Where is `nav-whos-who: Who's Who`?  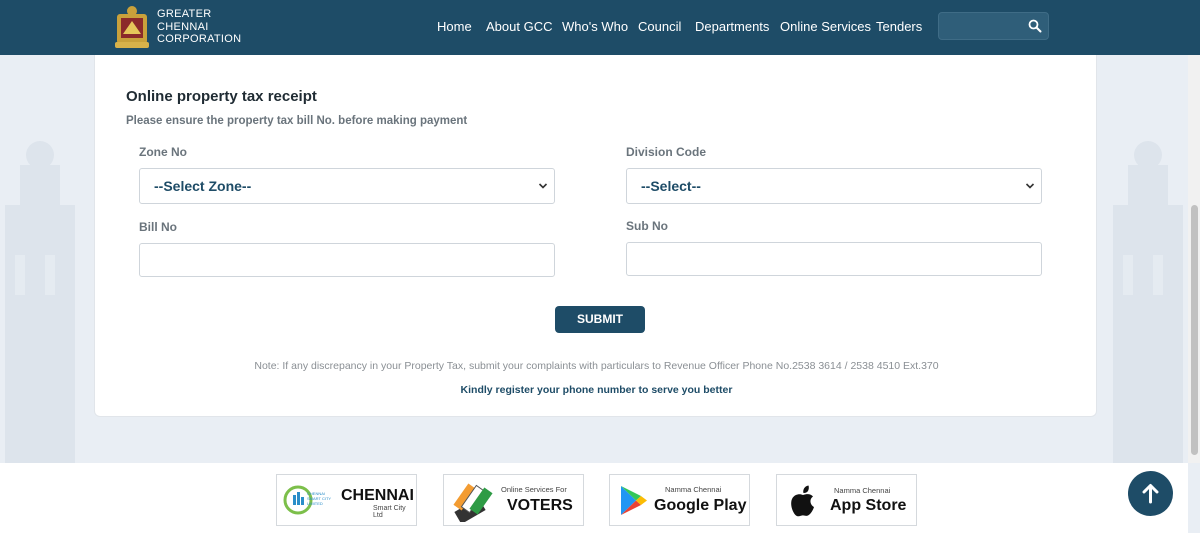 nav-whos-who: Who's Who is located at coordinates (595, 26).